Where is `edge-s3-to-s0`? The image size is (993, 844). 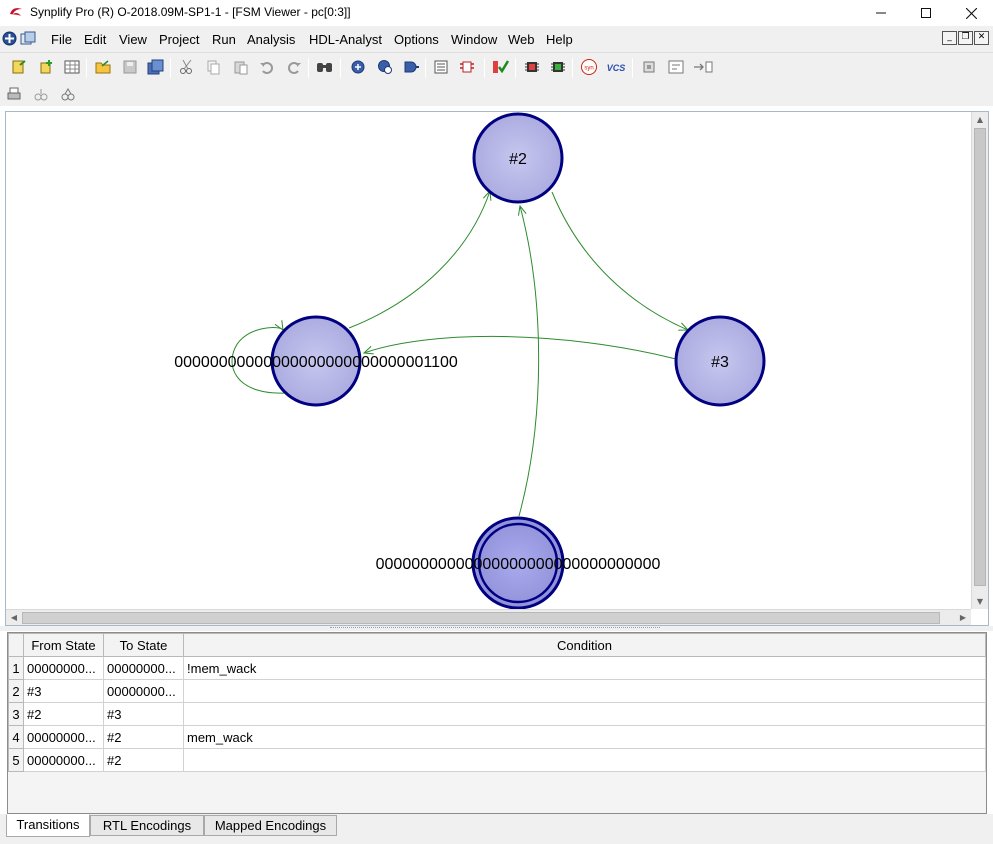
edge-s3-to-s0 is located at coordinates (529, 361).